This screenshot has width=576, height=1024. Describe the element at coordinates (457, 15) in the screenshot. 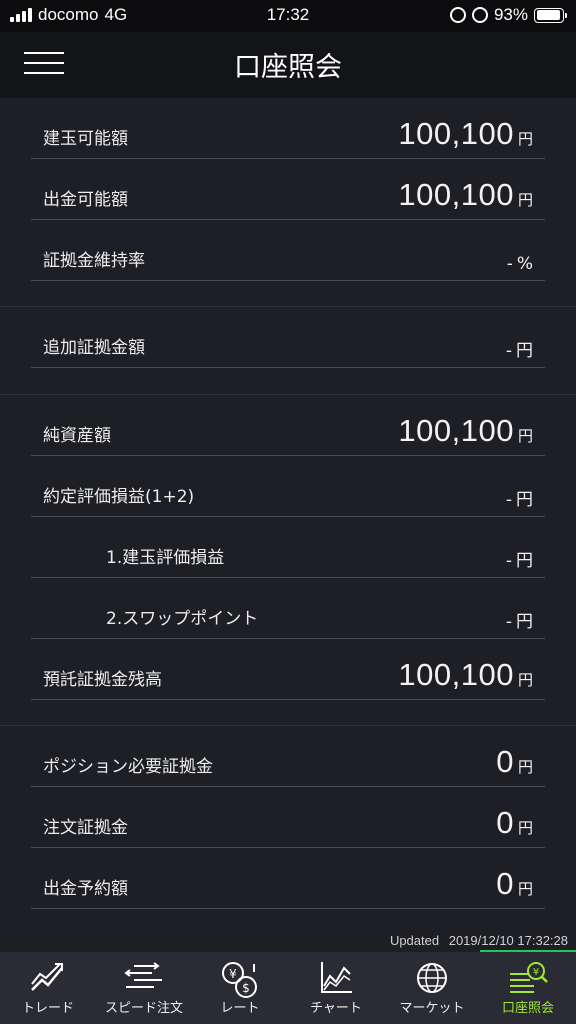

I see `alarm-icon` at that location.